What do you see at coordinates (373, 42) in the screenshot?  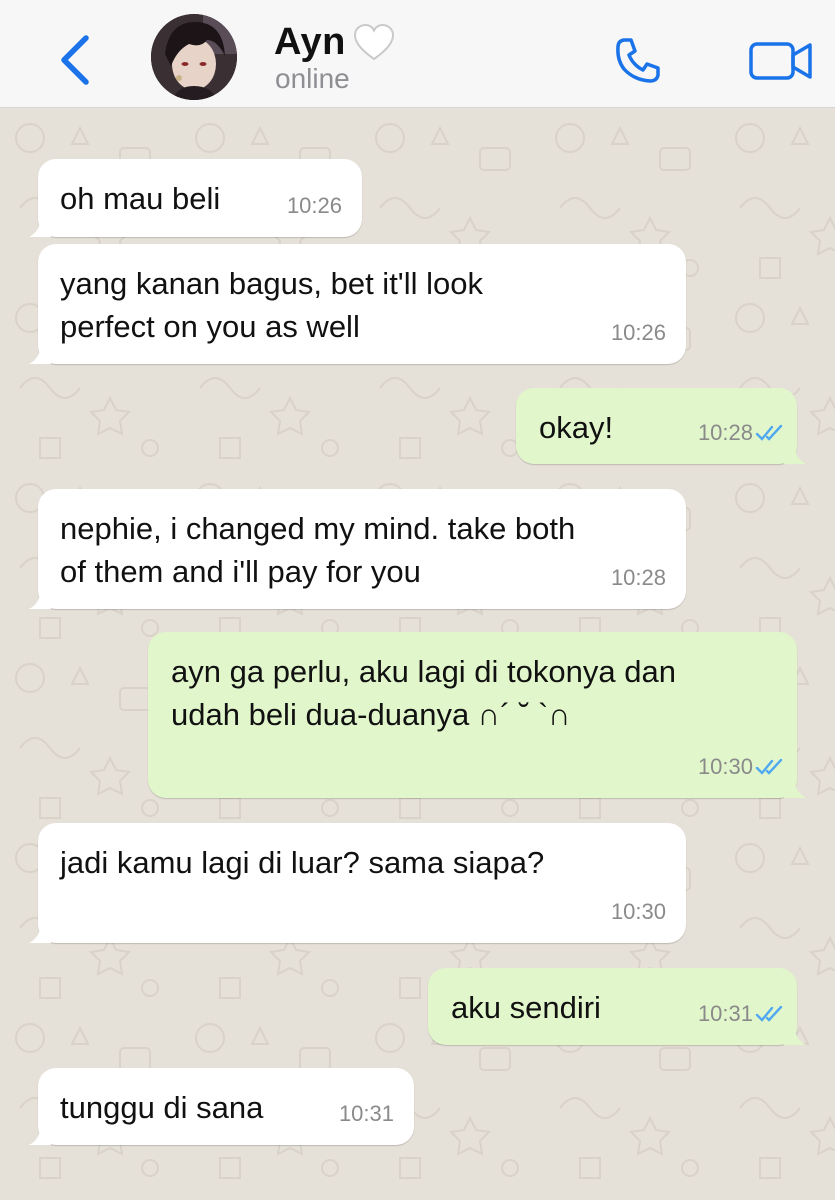 I see `white-heart-icon` at bounding box center [373, 42].